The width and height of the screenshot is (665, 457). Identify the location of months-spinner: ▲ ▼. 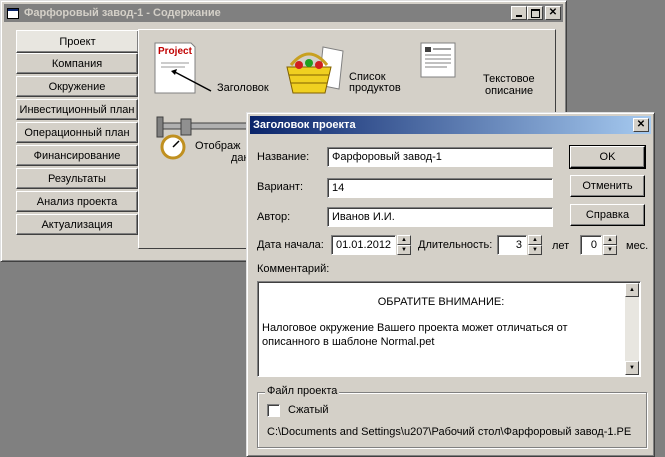
(610, 245).